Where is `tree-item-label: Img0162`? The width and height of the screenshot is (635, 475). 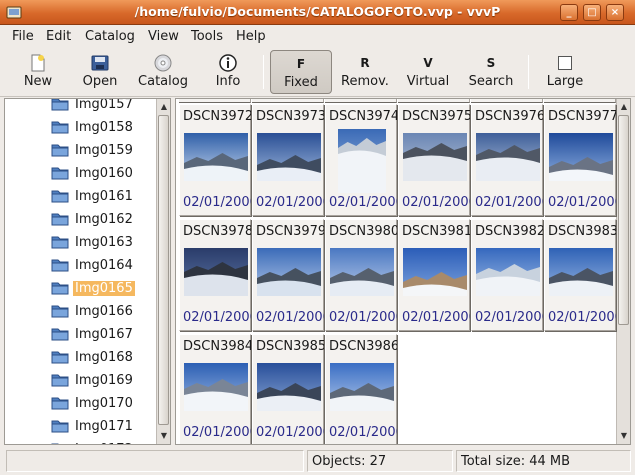 tree-item-label: Img0162 is located at coordinates (104, 219).